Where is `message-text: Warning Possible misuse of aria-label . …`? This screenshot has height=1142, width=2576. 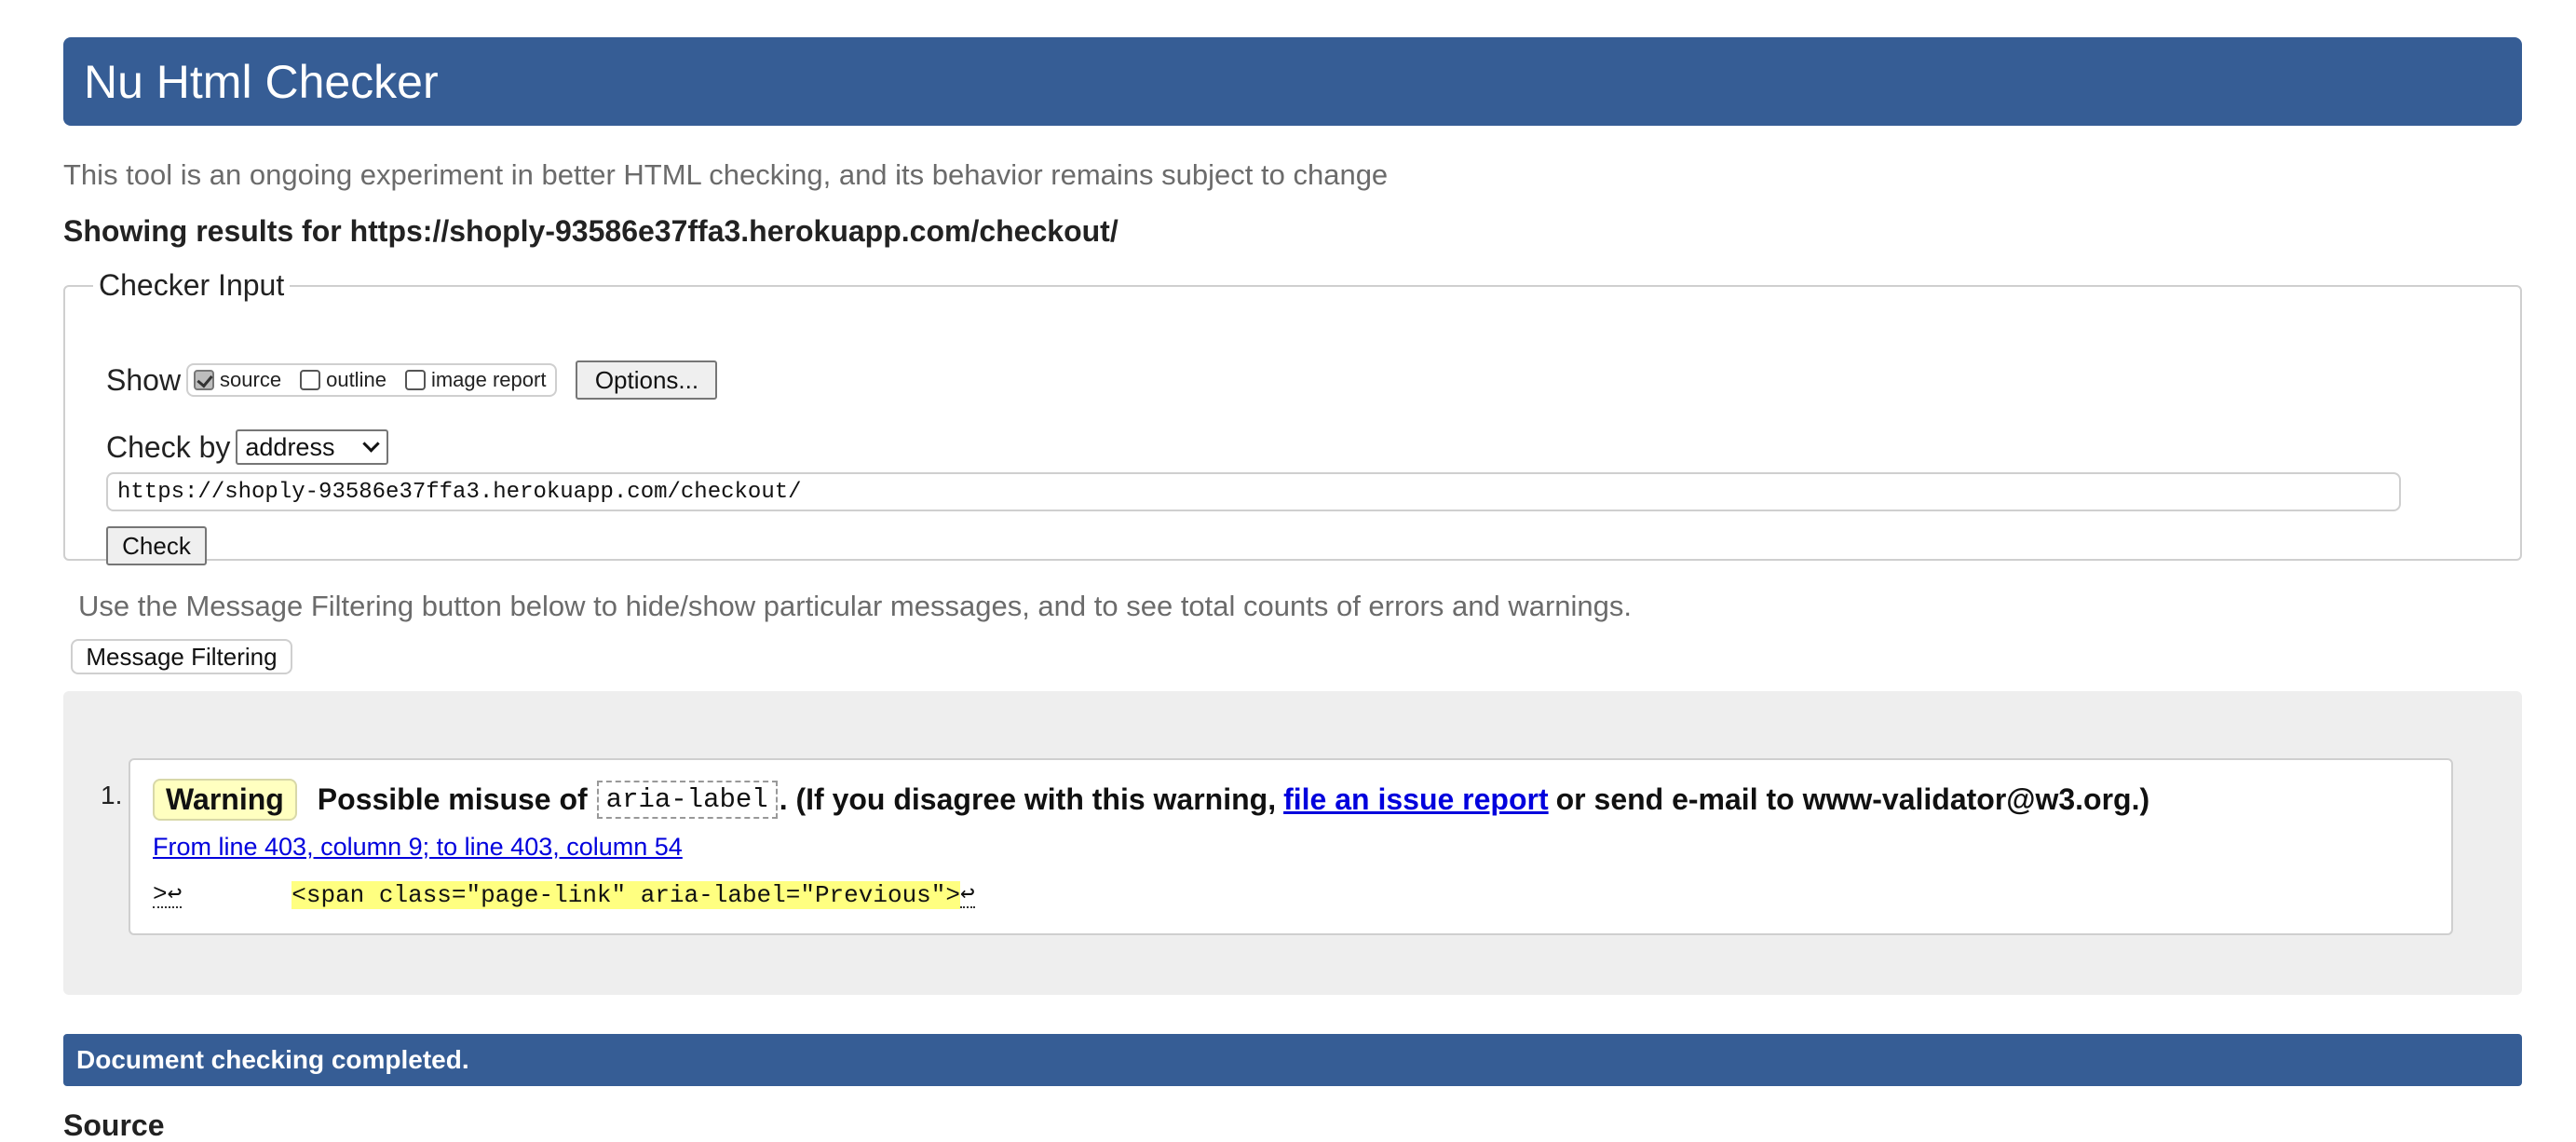 message-text: Warning Possible misuse of aria-label . … is located at coordinates (1151, 800).